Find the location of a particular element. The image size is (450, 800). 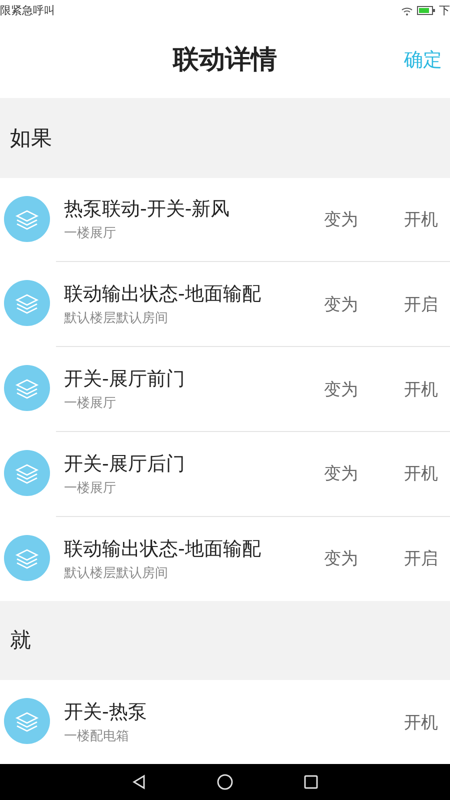

page-title: 联动详情 is located at coordinates (225, 61).